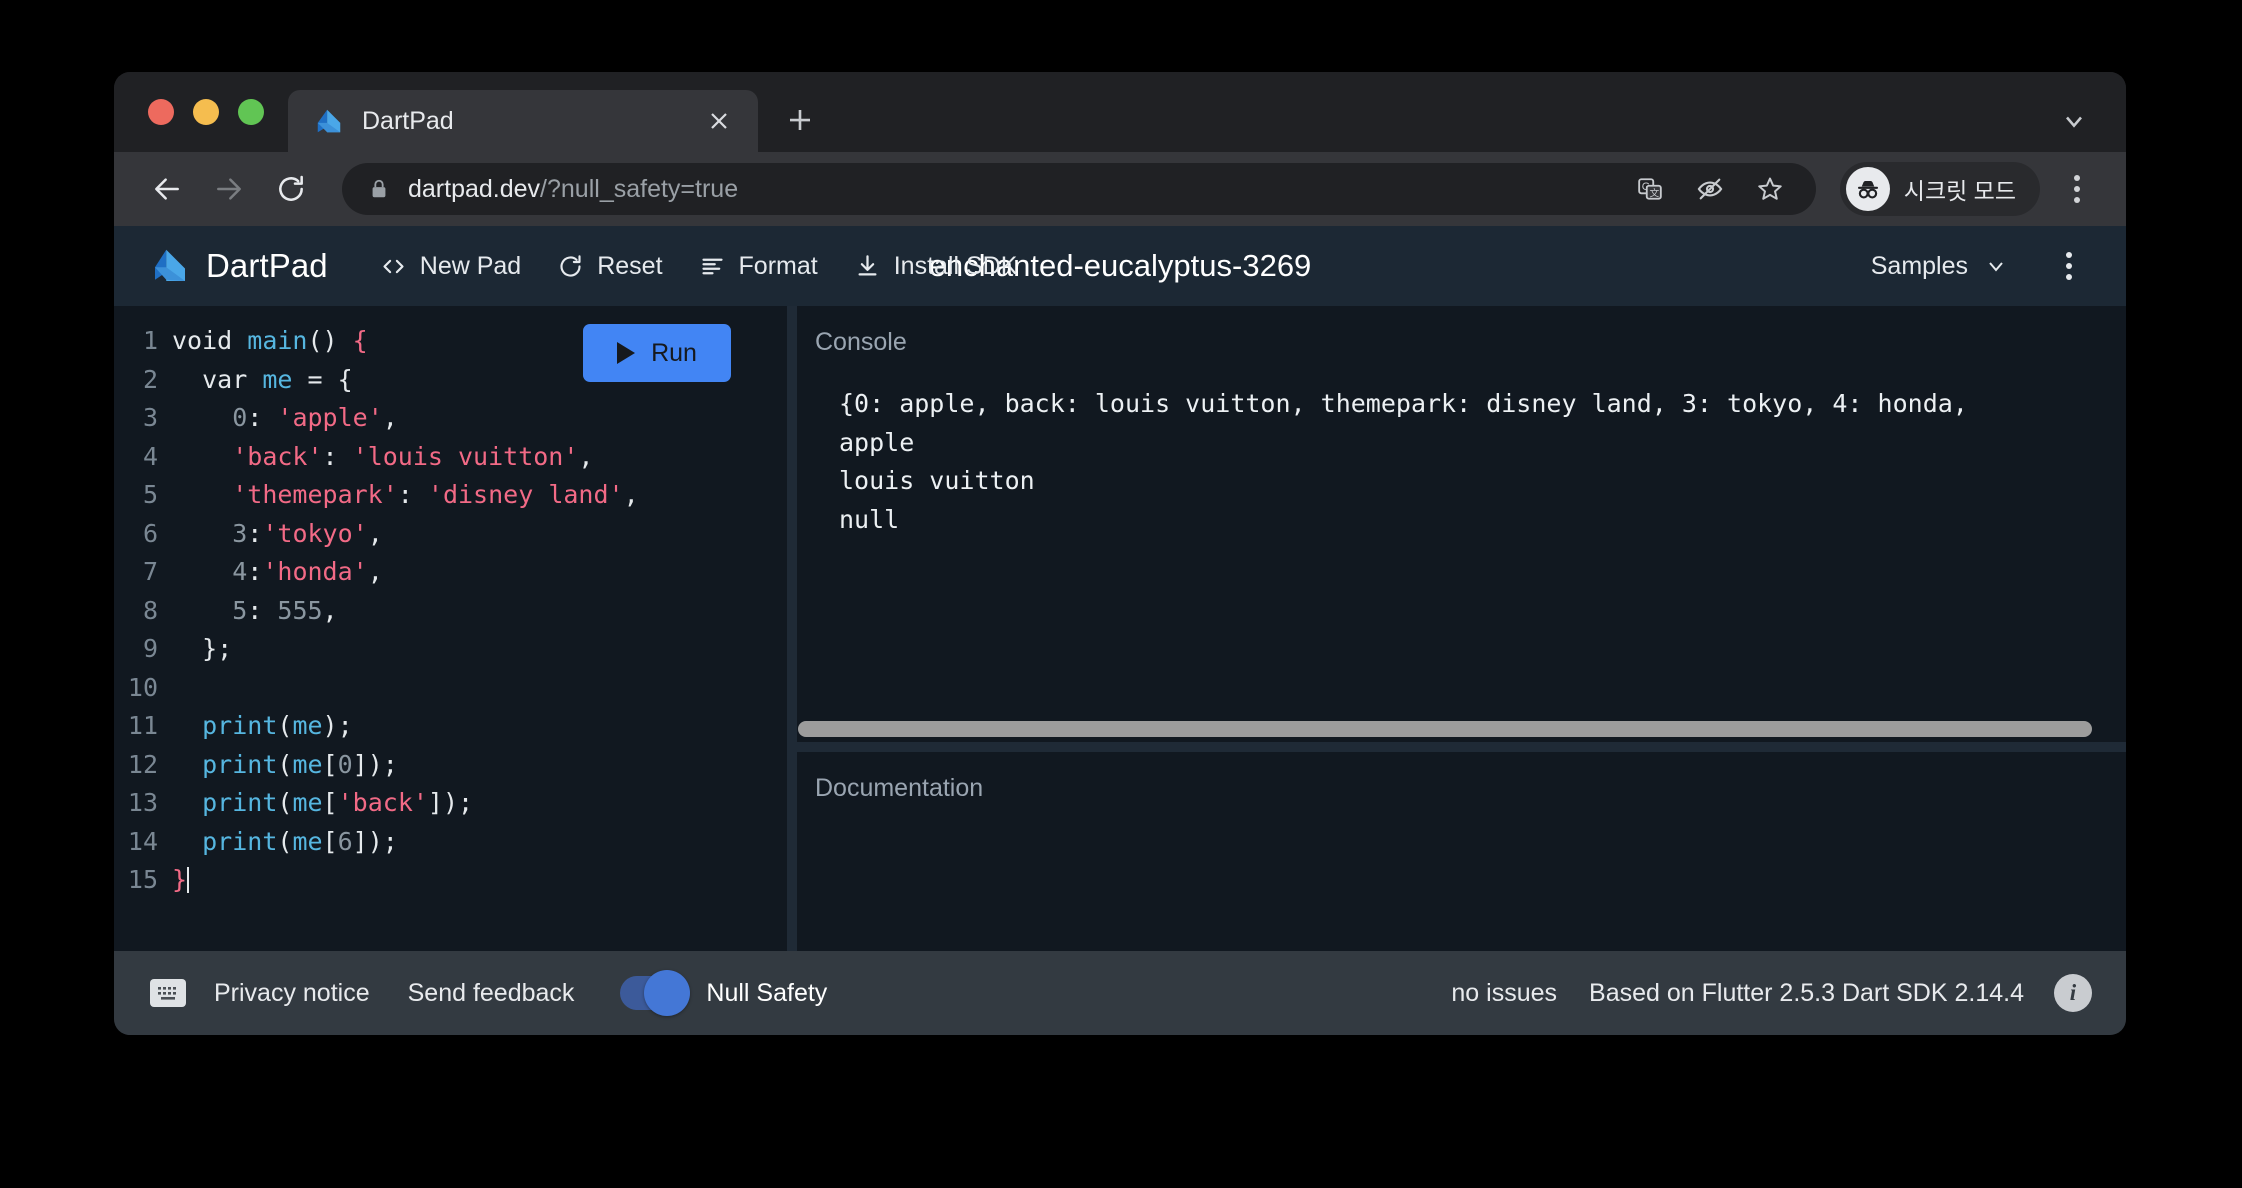  What do you see at coordinates (609, 266) in the screenshot?
I see `reset-button: Reset` at bounding box center [609, 266].